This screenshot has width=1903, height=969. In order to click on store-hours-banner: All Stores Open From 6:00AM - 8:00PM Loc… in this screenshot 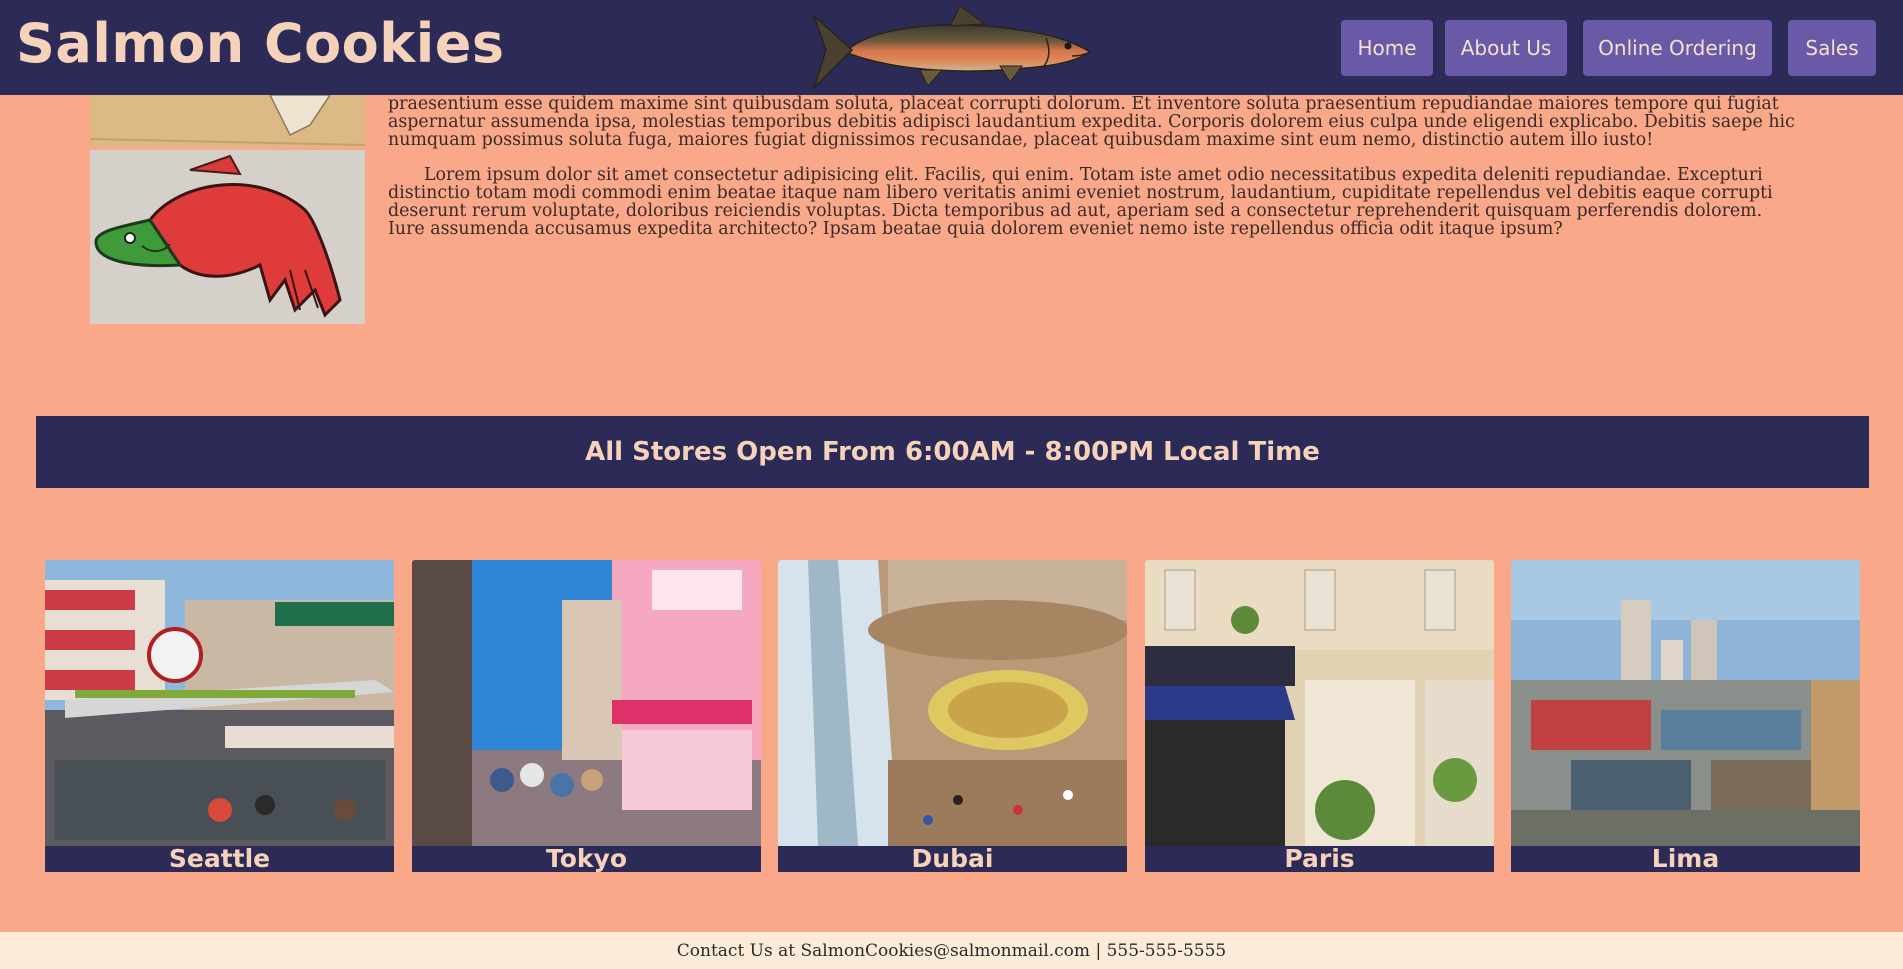, I will do `click(952, 452)`.